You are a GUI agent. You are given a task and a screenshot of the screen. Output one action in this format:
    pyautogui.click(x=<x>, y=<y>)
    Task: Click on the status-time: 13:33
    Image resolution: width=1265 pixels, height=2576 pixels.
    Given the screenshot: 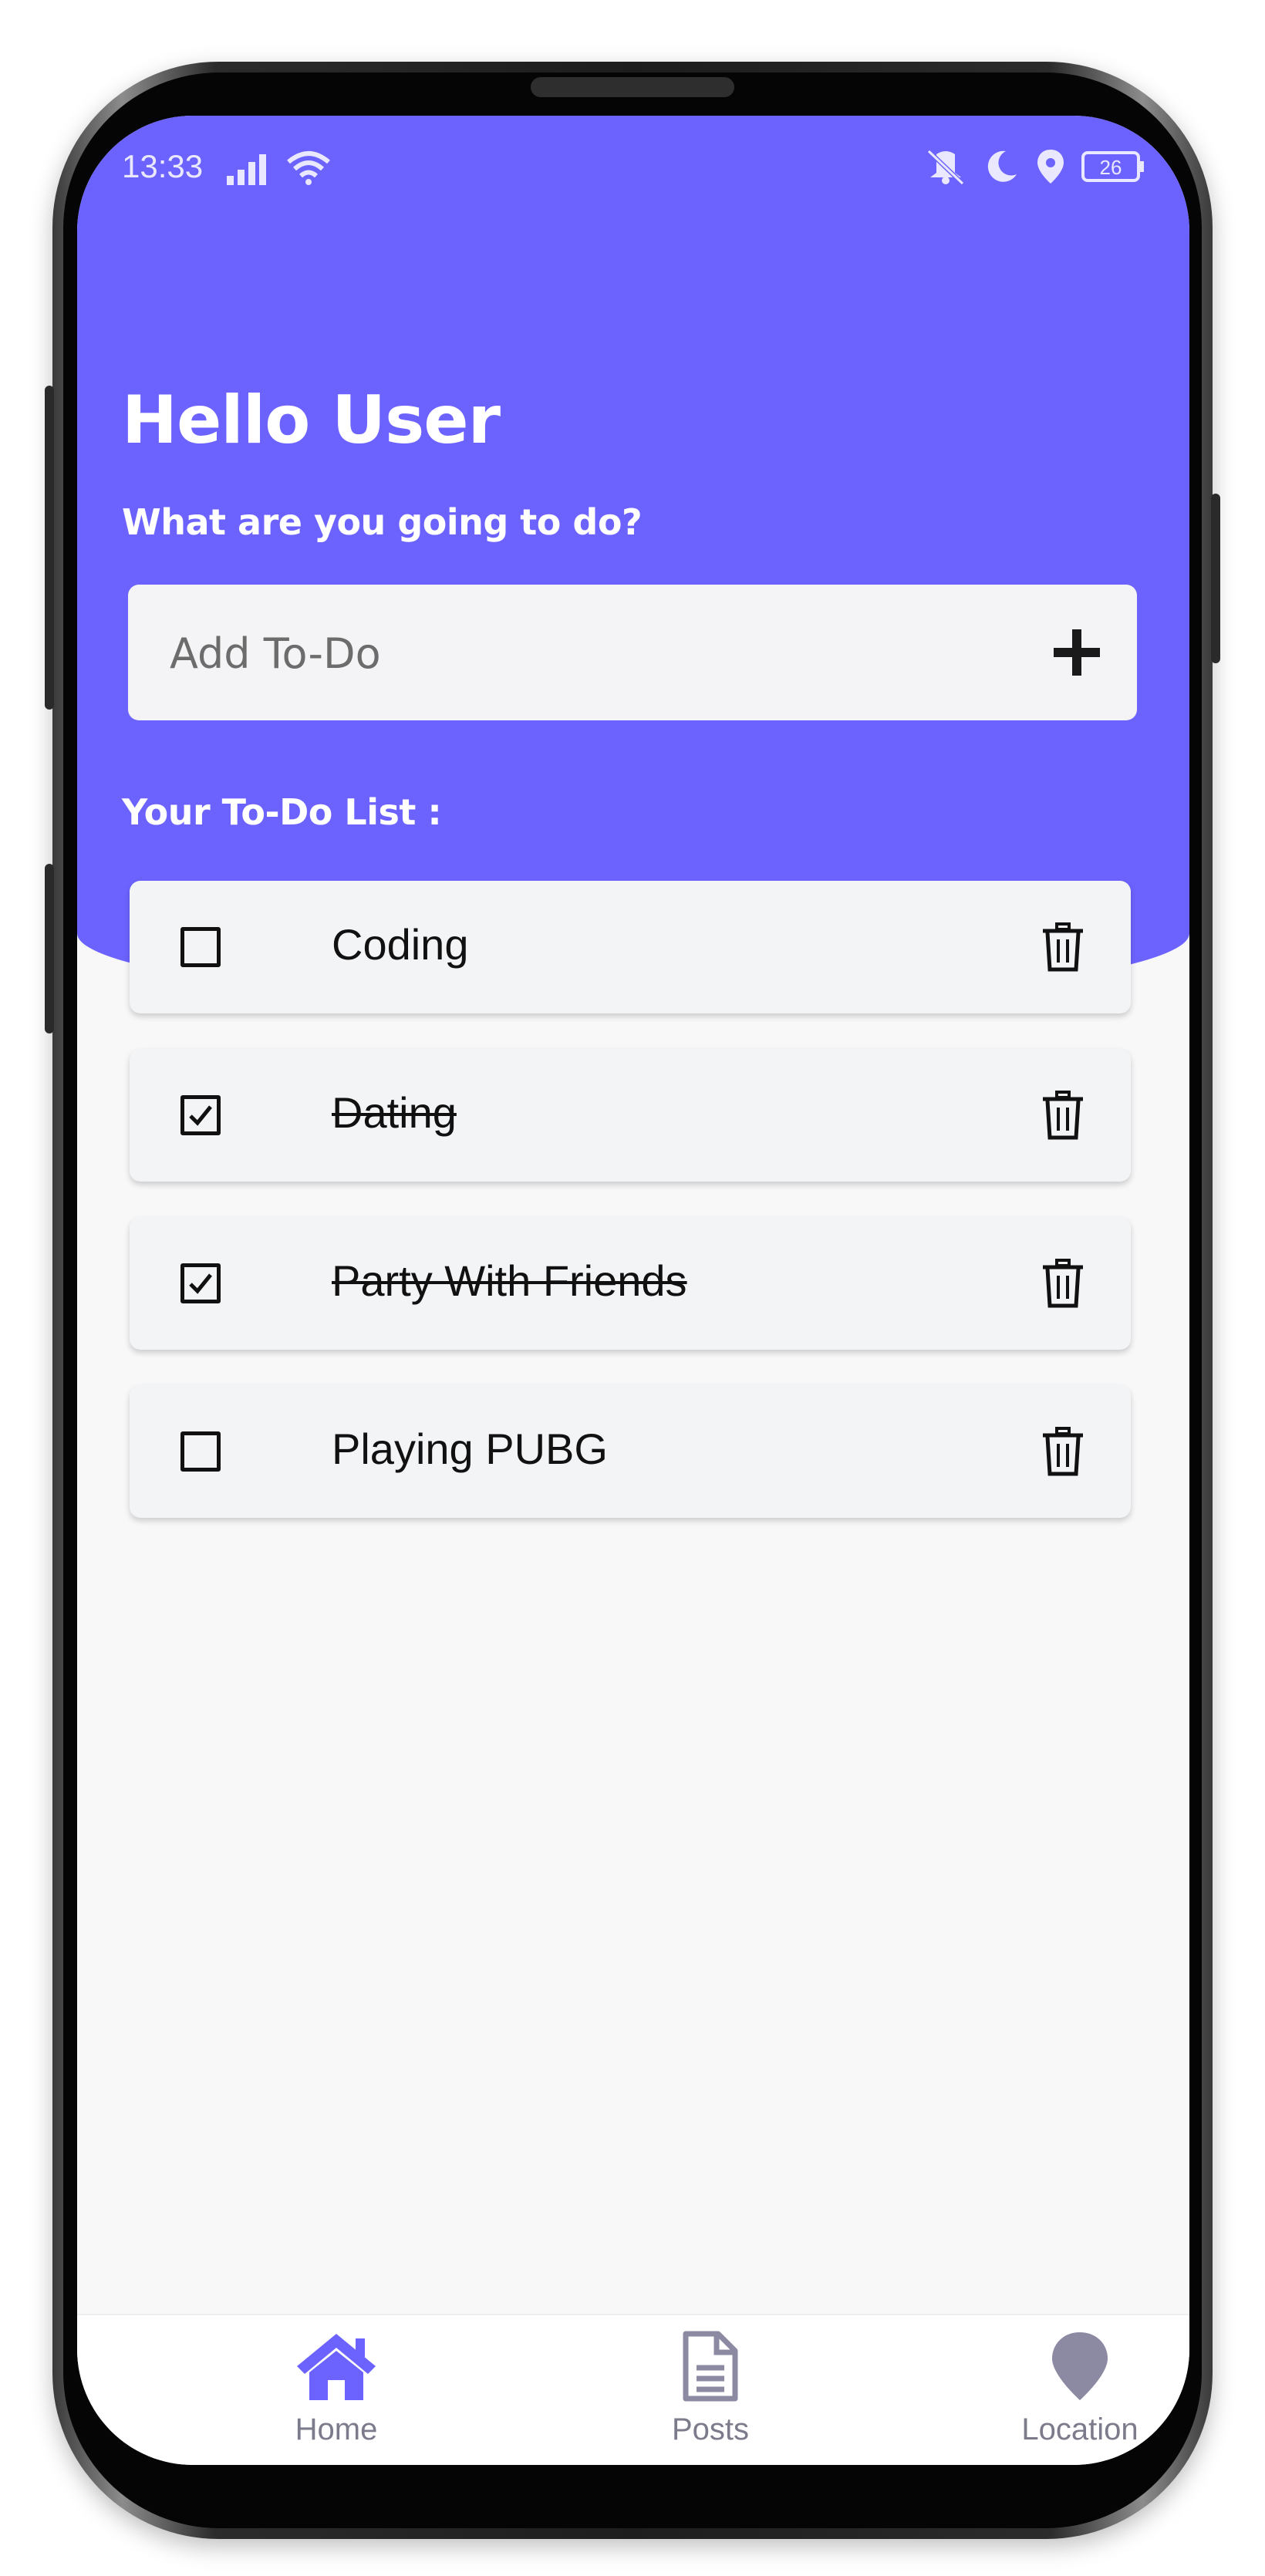 What is the action you would take?
    pyautogui.click(x=163, y=166)
    